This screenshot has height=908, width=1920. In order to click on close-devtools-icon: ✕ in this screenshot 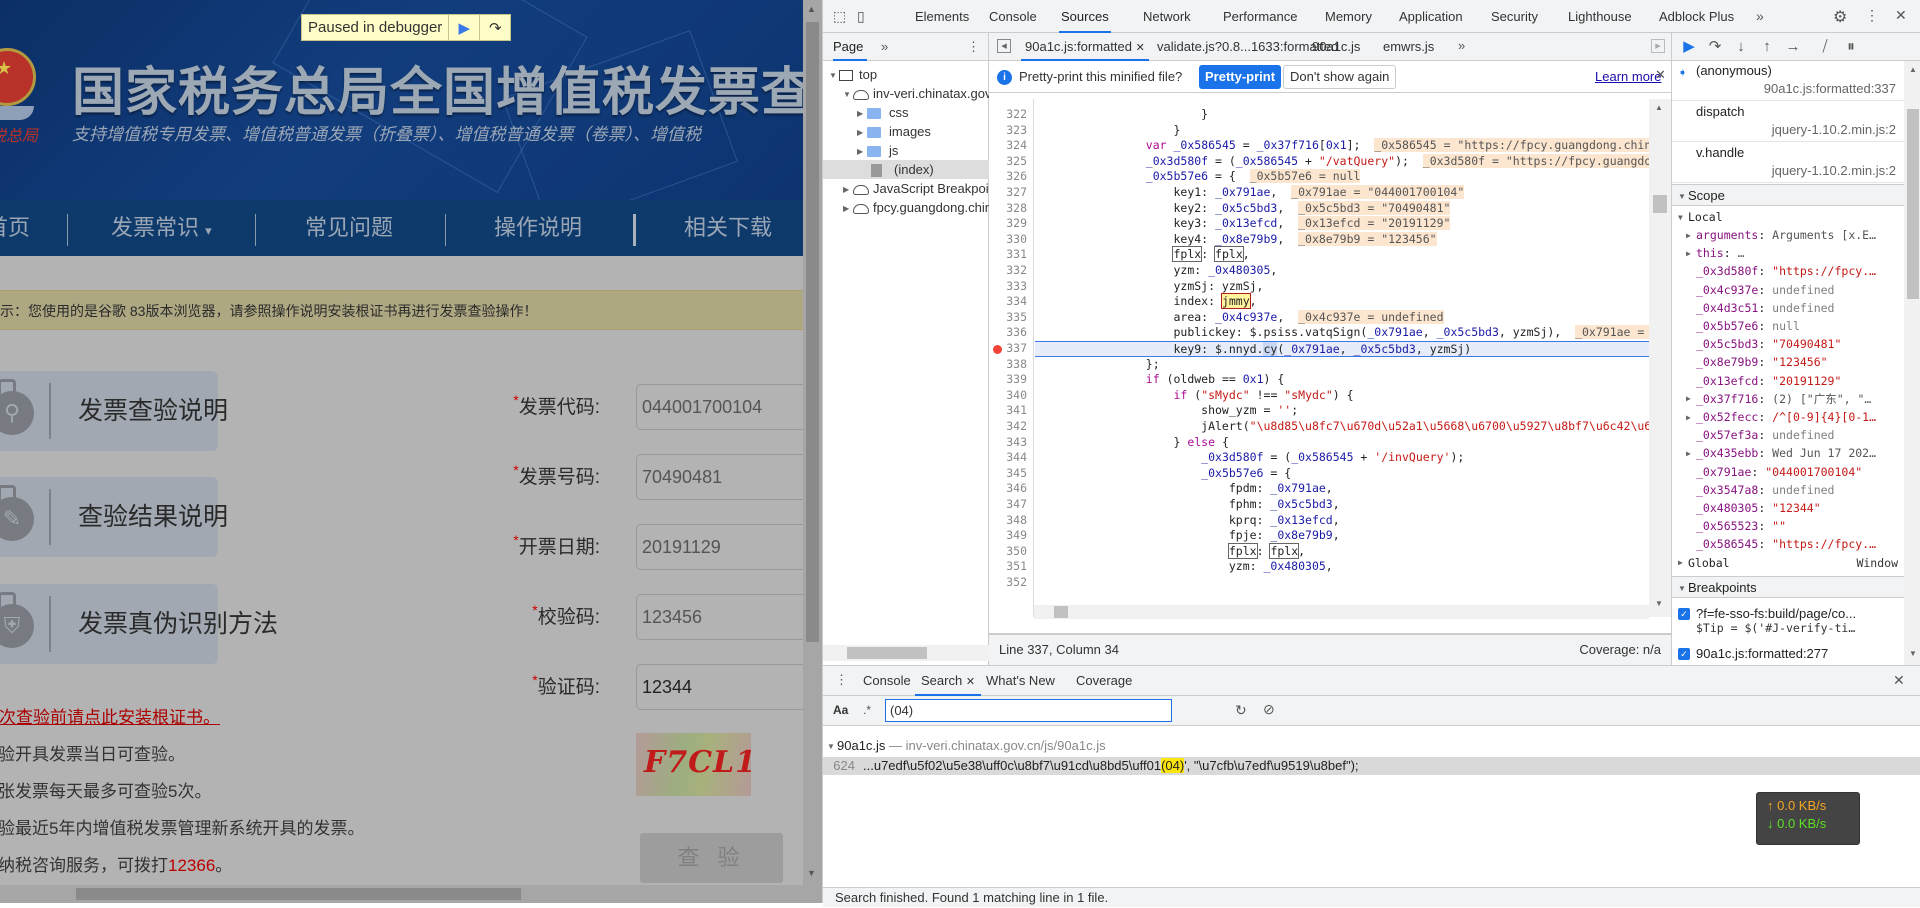, I will do `click(1901, 15)`.